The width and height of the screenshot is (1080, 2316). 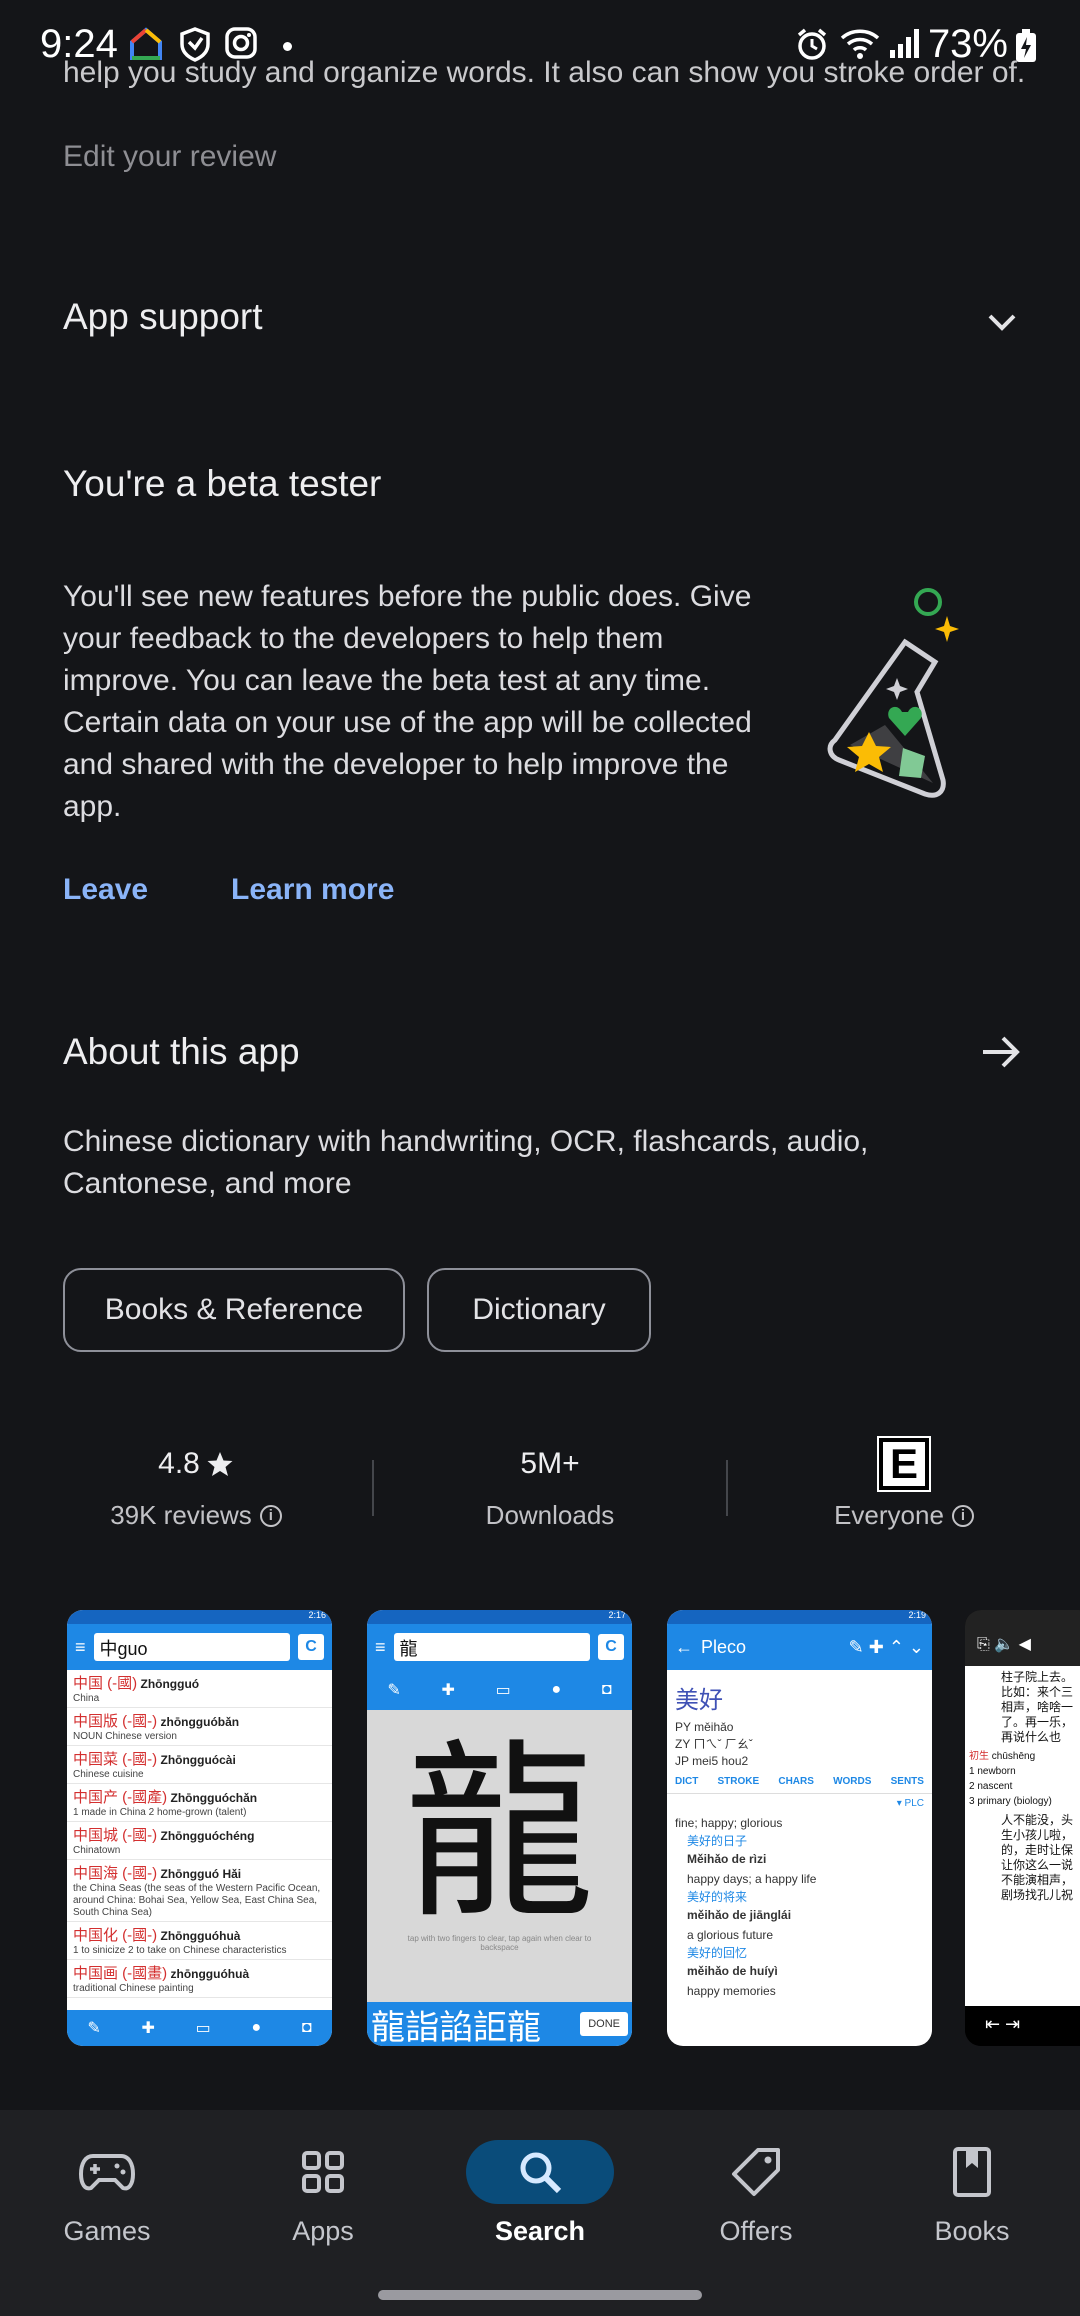 I want to click on menu-icon: ≡, so click(x=380, y=1646).